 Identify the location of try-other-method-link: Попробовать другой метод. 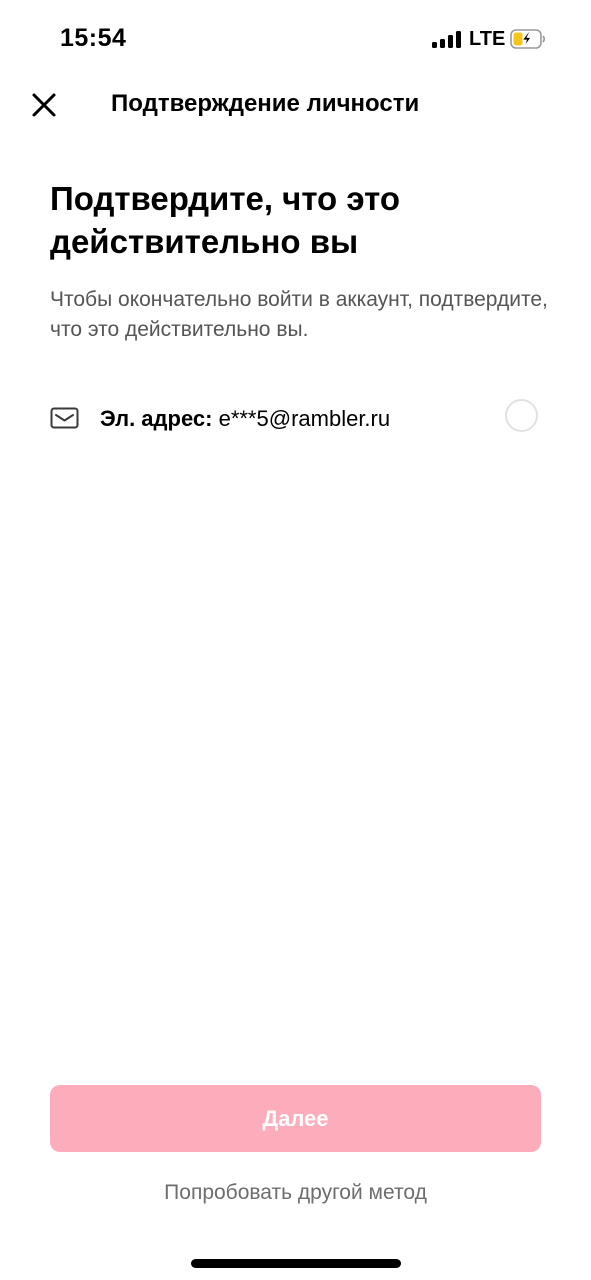
(295, 1193).